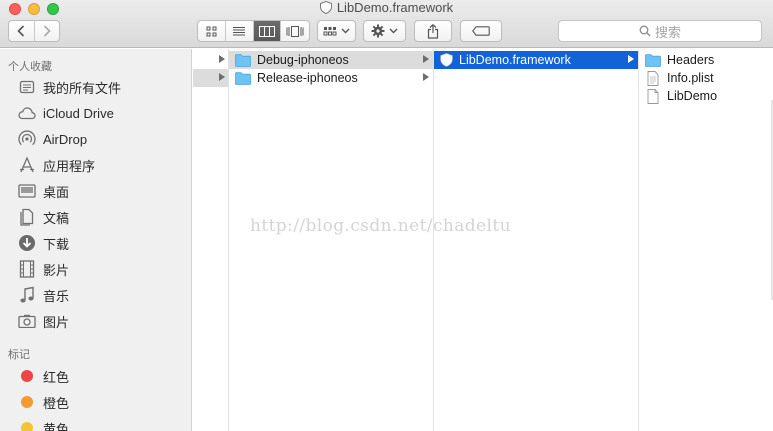 The image size is (773, 431). What do you see at coordinates (307, 78) in the screenshot?
I see `item-name: Release-iphoneos` at bounding box center [307, 78].